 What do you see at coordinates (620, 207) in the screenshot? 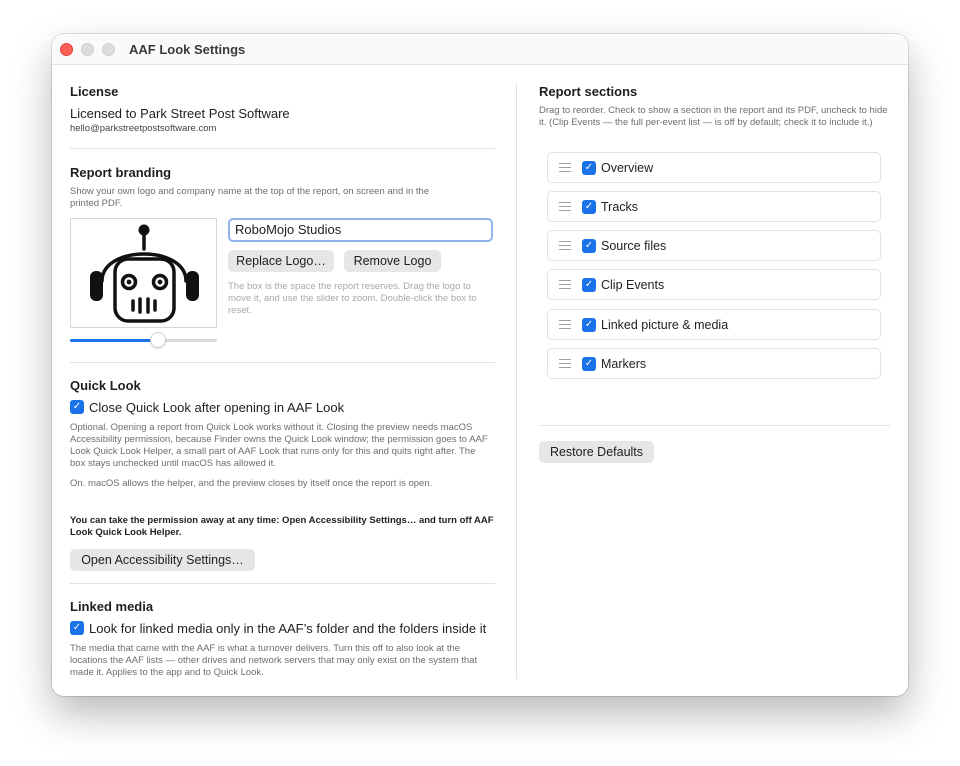
I see `section-label: Tracks` at bounding box center [620, 207].